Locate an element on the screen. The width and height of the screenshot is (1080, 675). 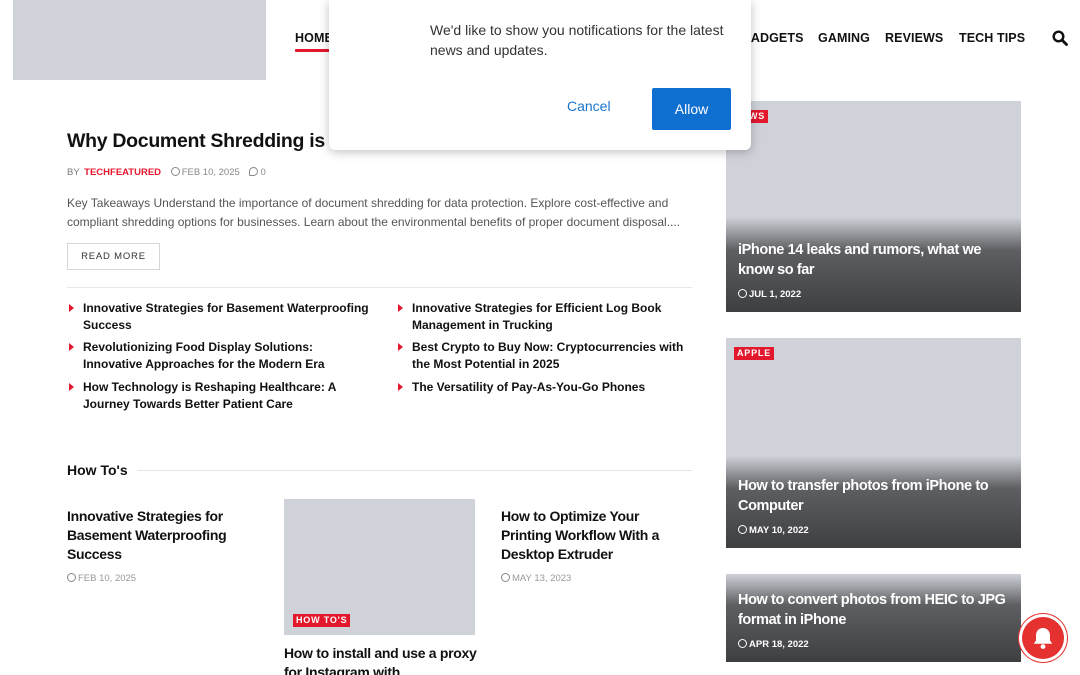
nav-item-tech-tips: TECH TIPS is located at coordinates (992, 38).